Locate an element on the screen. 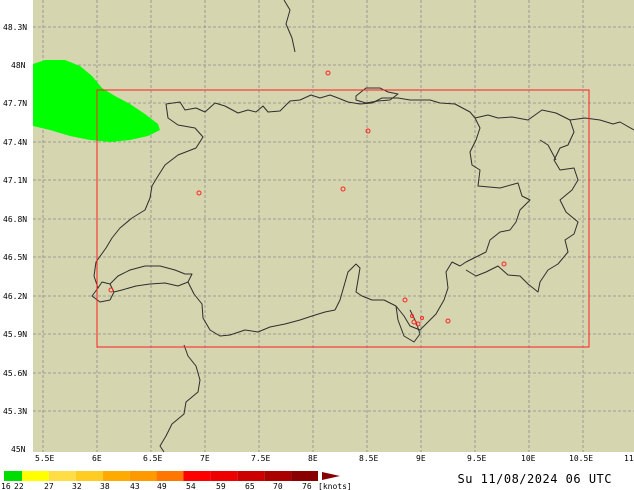 The width and height of the screenshot is (634, 490). lat-label: 45N is located at coordinates (18, 449).